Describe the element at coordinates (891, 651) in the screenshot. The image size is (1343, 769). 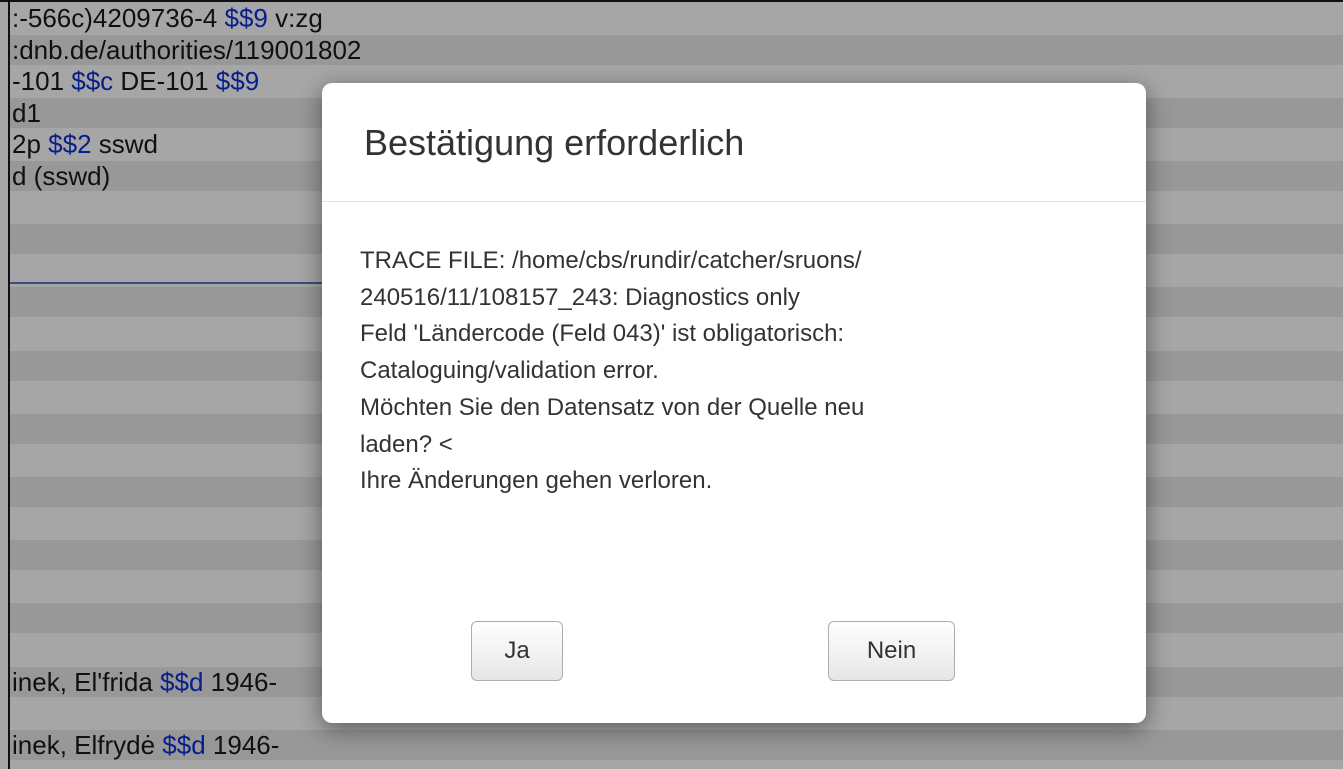
I see `no-button: Nein` at that location.